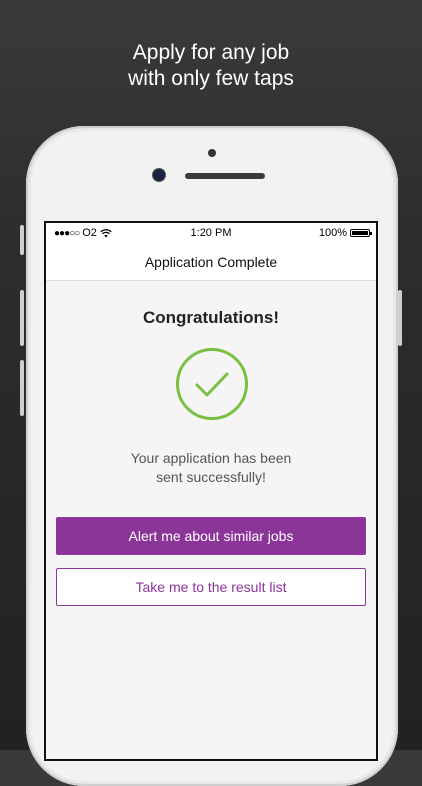  Describe the element at coordinates (361, 233) in the screenshot. I see `battery-icon` at that location.